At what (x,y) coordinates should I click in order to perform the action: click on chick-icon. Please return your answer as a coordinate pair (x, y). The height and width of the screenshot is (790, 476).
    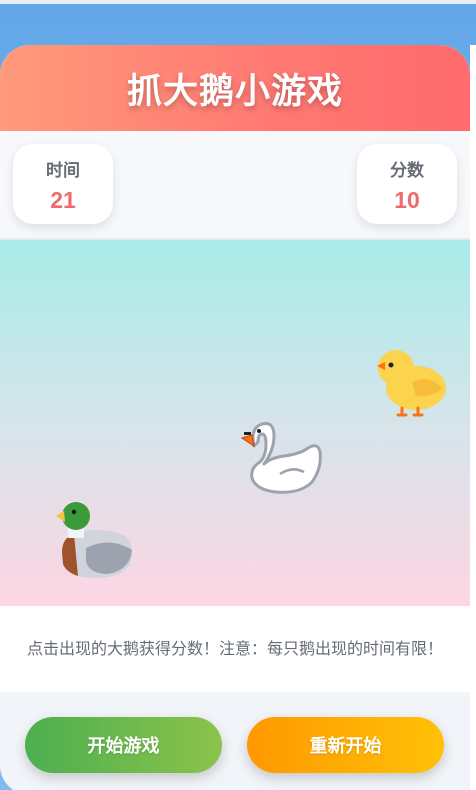
    Looking at the image, I should click on (411, 381).